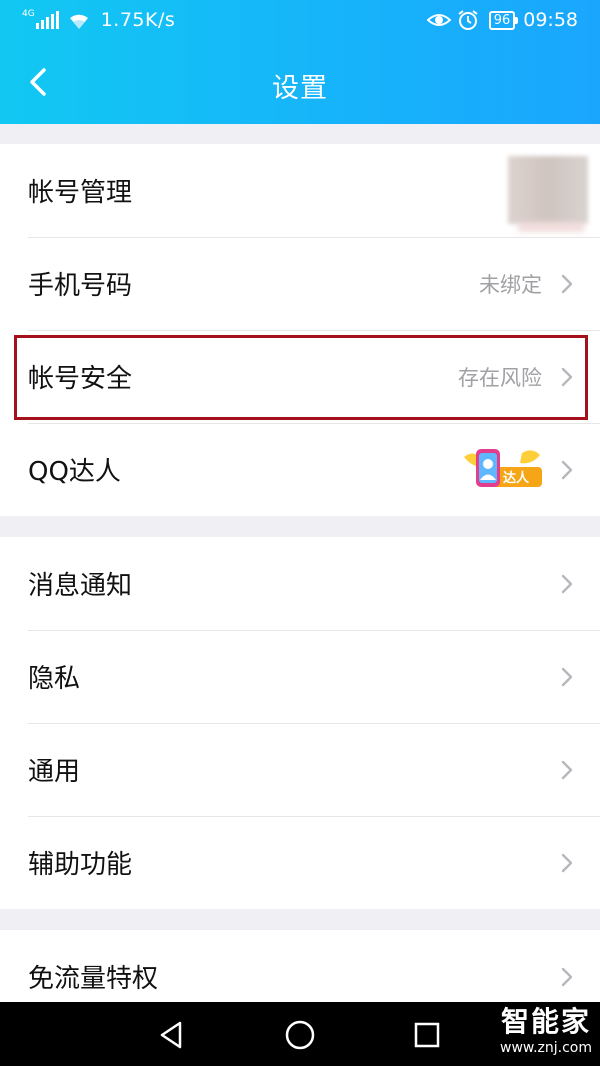 This screenshot has width=600, height=1066. Describe the element at coordinates (98, 20) in the screenshot. I see `status-left: 4G 1.75K/s` at that location.